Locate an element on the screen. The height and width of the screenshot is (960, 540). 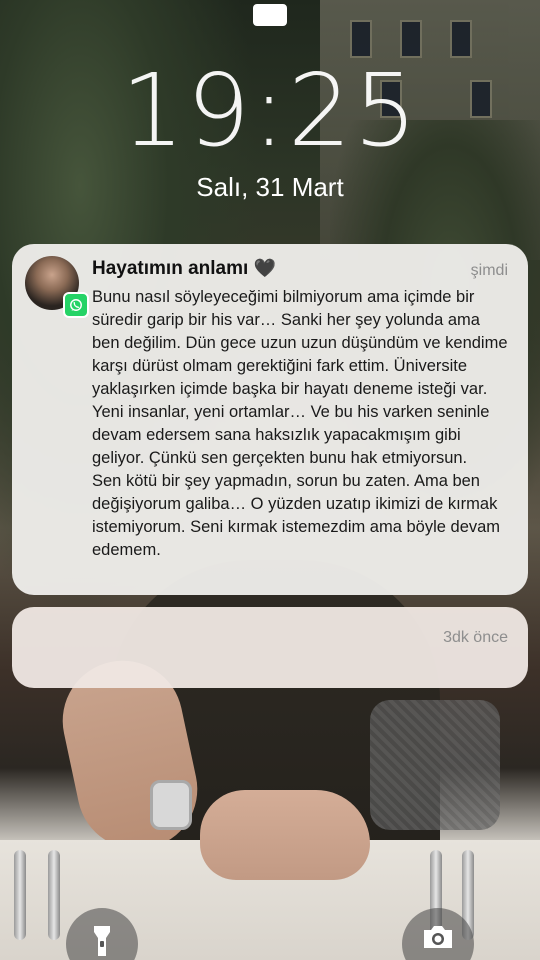
flashlight-icon is located at coordinates (102, 941).